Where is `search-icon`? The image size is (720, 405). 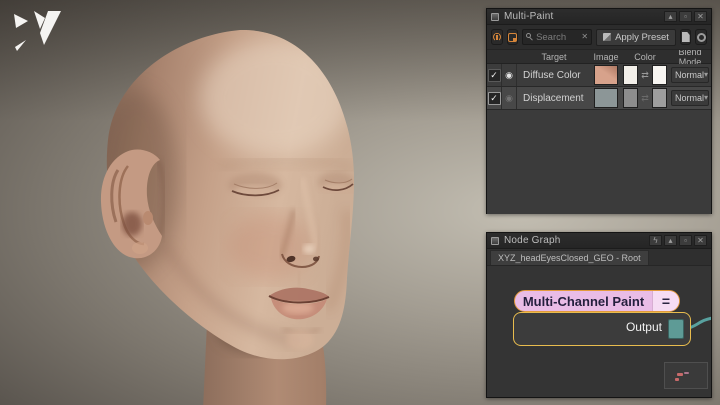
search-icon is located at coordinates (530, 37).